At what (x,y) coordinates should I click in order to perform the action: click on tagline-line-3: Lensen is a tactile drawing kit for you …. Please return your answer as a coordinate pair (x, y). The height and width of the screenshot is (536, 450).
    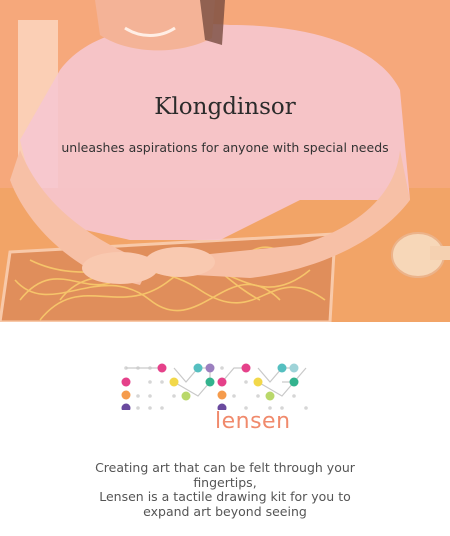
    Looking at the image, I should click on (225, 496).